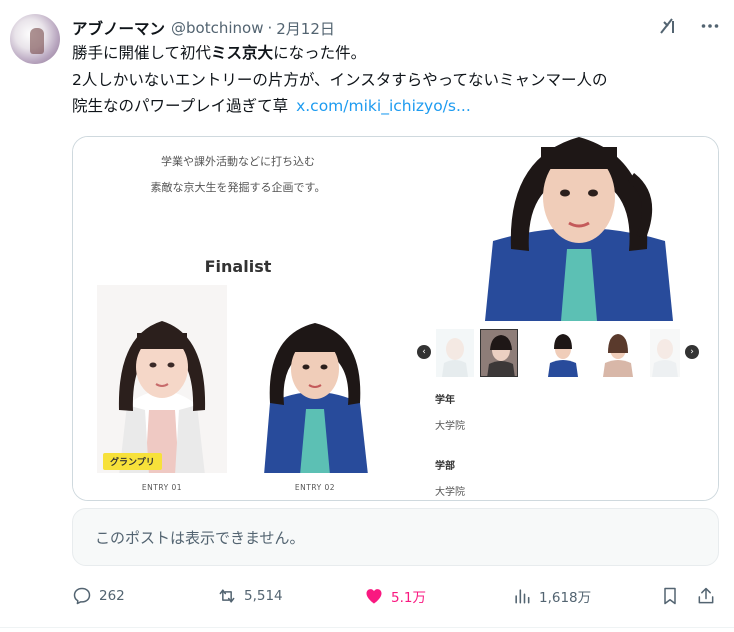 The height and width of the screenshot is (632, 734). What do you see at coordinates (162, 379) in the screenshot?
I see `entry-01-photo` at bounding box center [162, 379].